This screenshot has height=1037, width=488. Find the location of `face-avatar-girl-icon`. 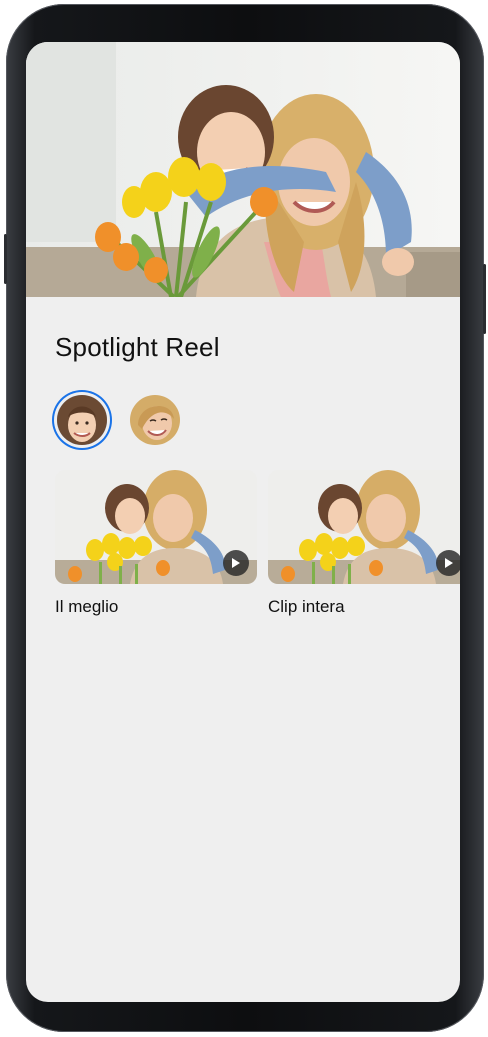

face-avatar-girl-icon is located at coordinates (82, 420).